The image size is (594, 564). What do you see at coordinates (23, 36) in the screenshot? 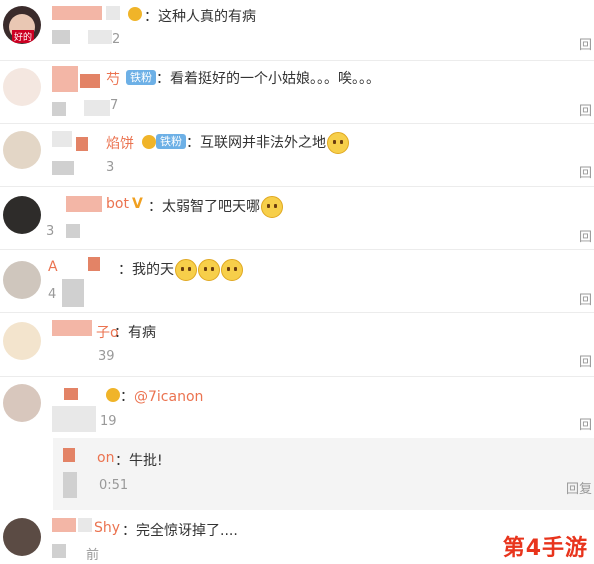
I see `avatar-caption: 好的` at bounding box center [23, 36].